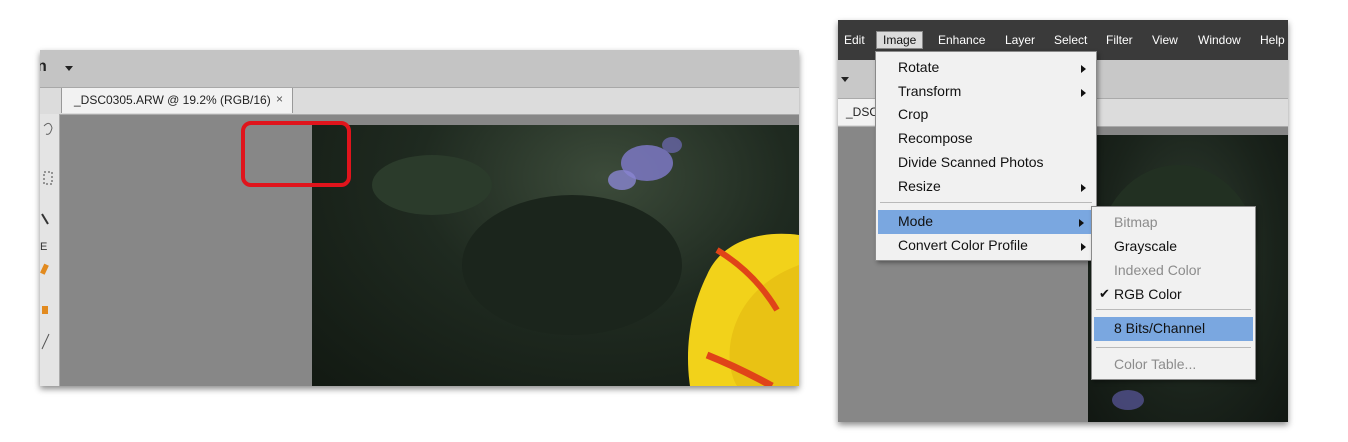 This screenshot has width=1348, height=442. Describe the element at coordinates (900, 40) in the screenshot. I see `menu-image: Image` at that location.